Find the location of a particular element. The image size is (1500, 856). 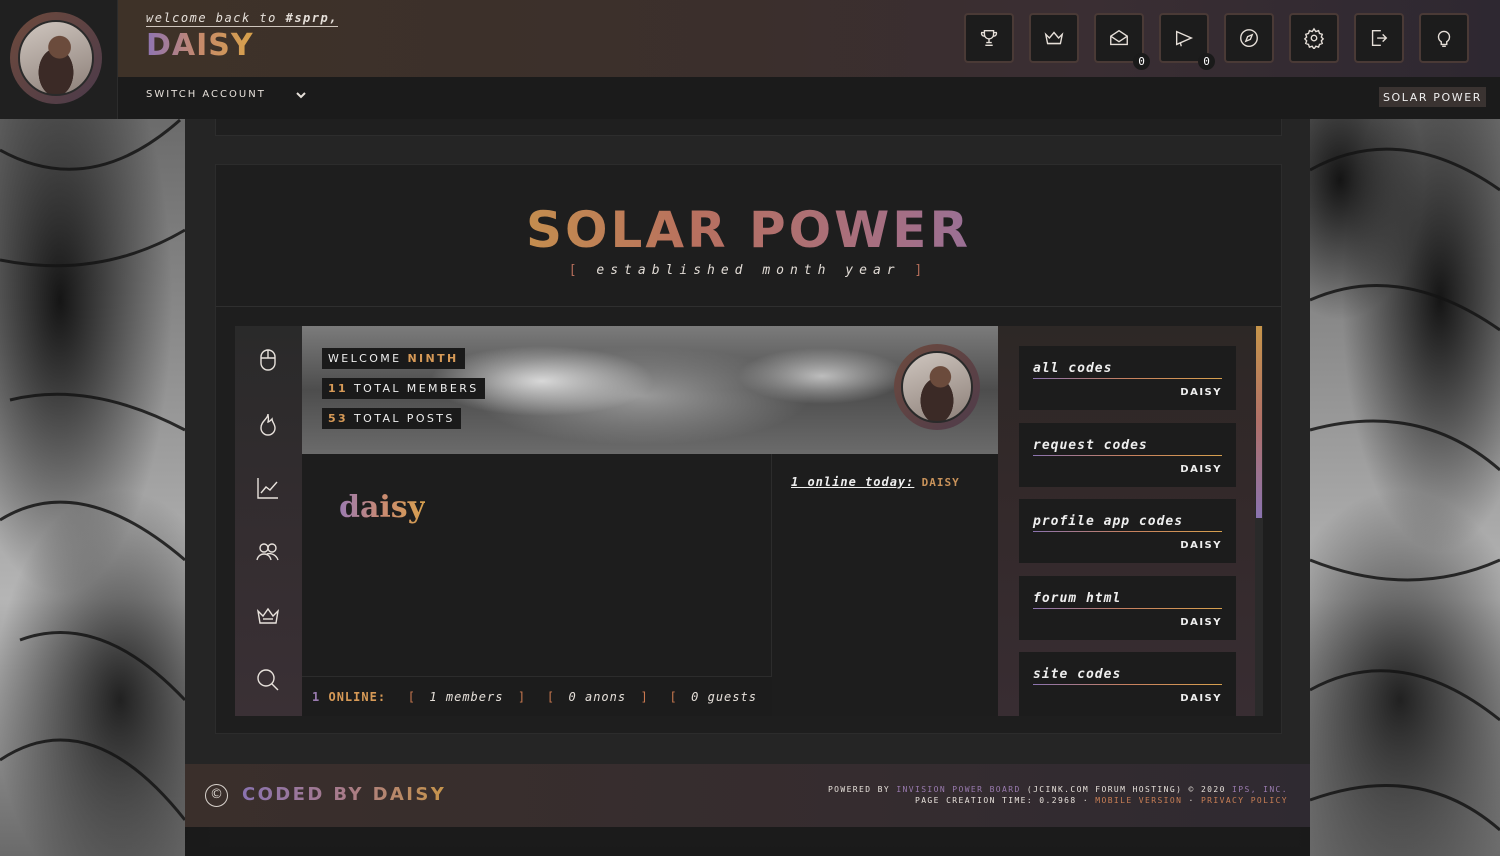

code-card: site codes DAISY is located at coordinates (1127, 684).